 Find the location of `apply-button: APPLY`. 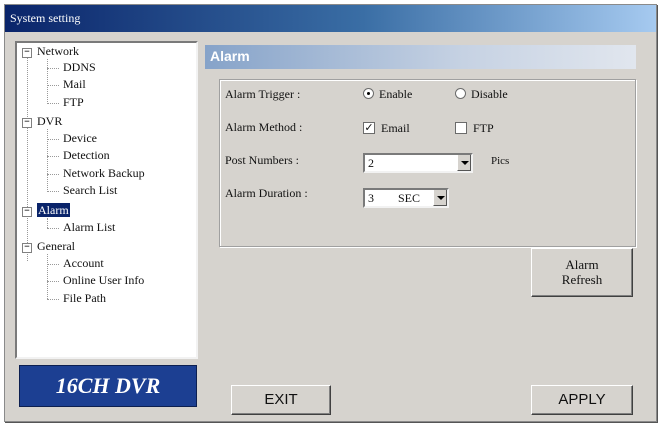

apply-button: APPLY is located at coordinates (582, 400).